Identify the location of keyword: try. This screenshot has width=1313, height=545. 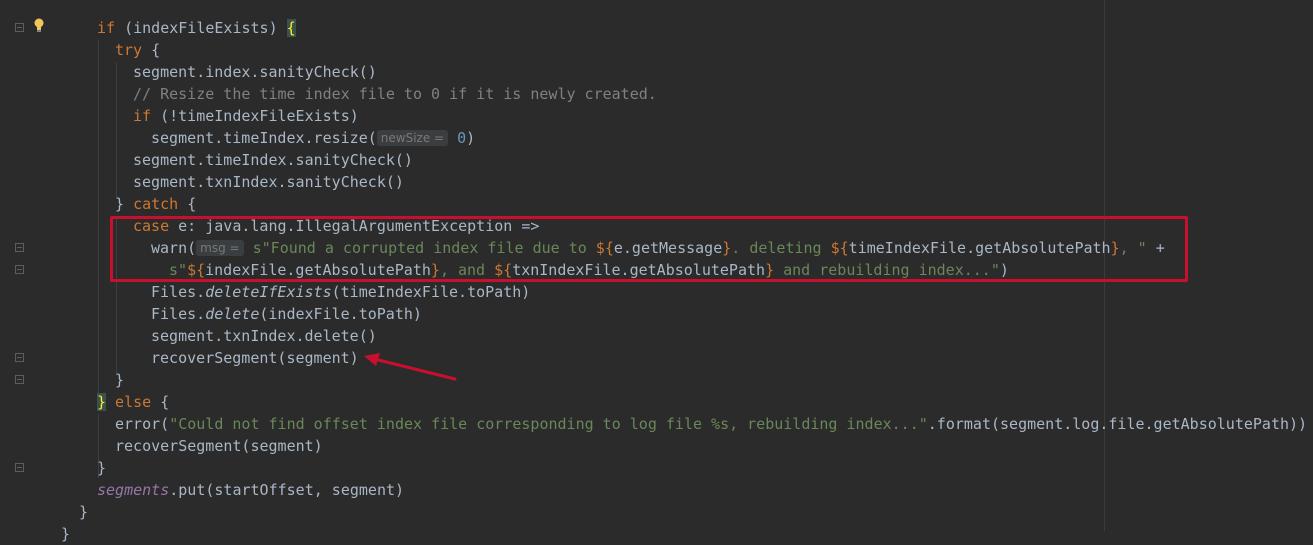
(129, 50).